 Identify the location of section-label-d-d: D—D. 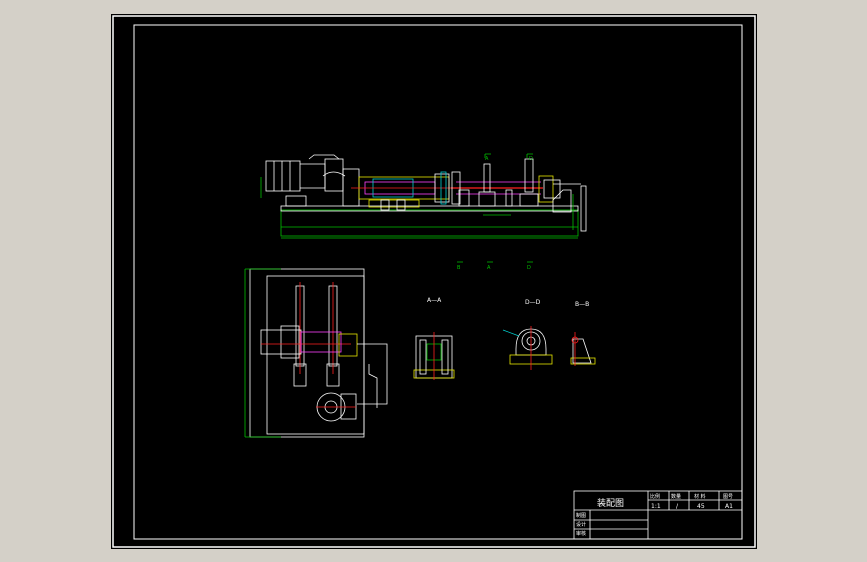
(533, 302).